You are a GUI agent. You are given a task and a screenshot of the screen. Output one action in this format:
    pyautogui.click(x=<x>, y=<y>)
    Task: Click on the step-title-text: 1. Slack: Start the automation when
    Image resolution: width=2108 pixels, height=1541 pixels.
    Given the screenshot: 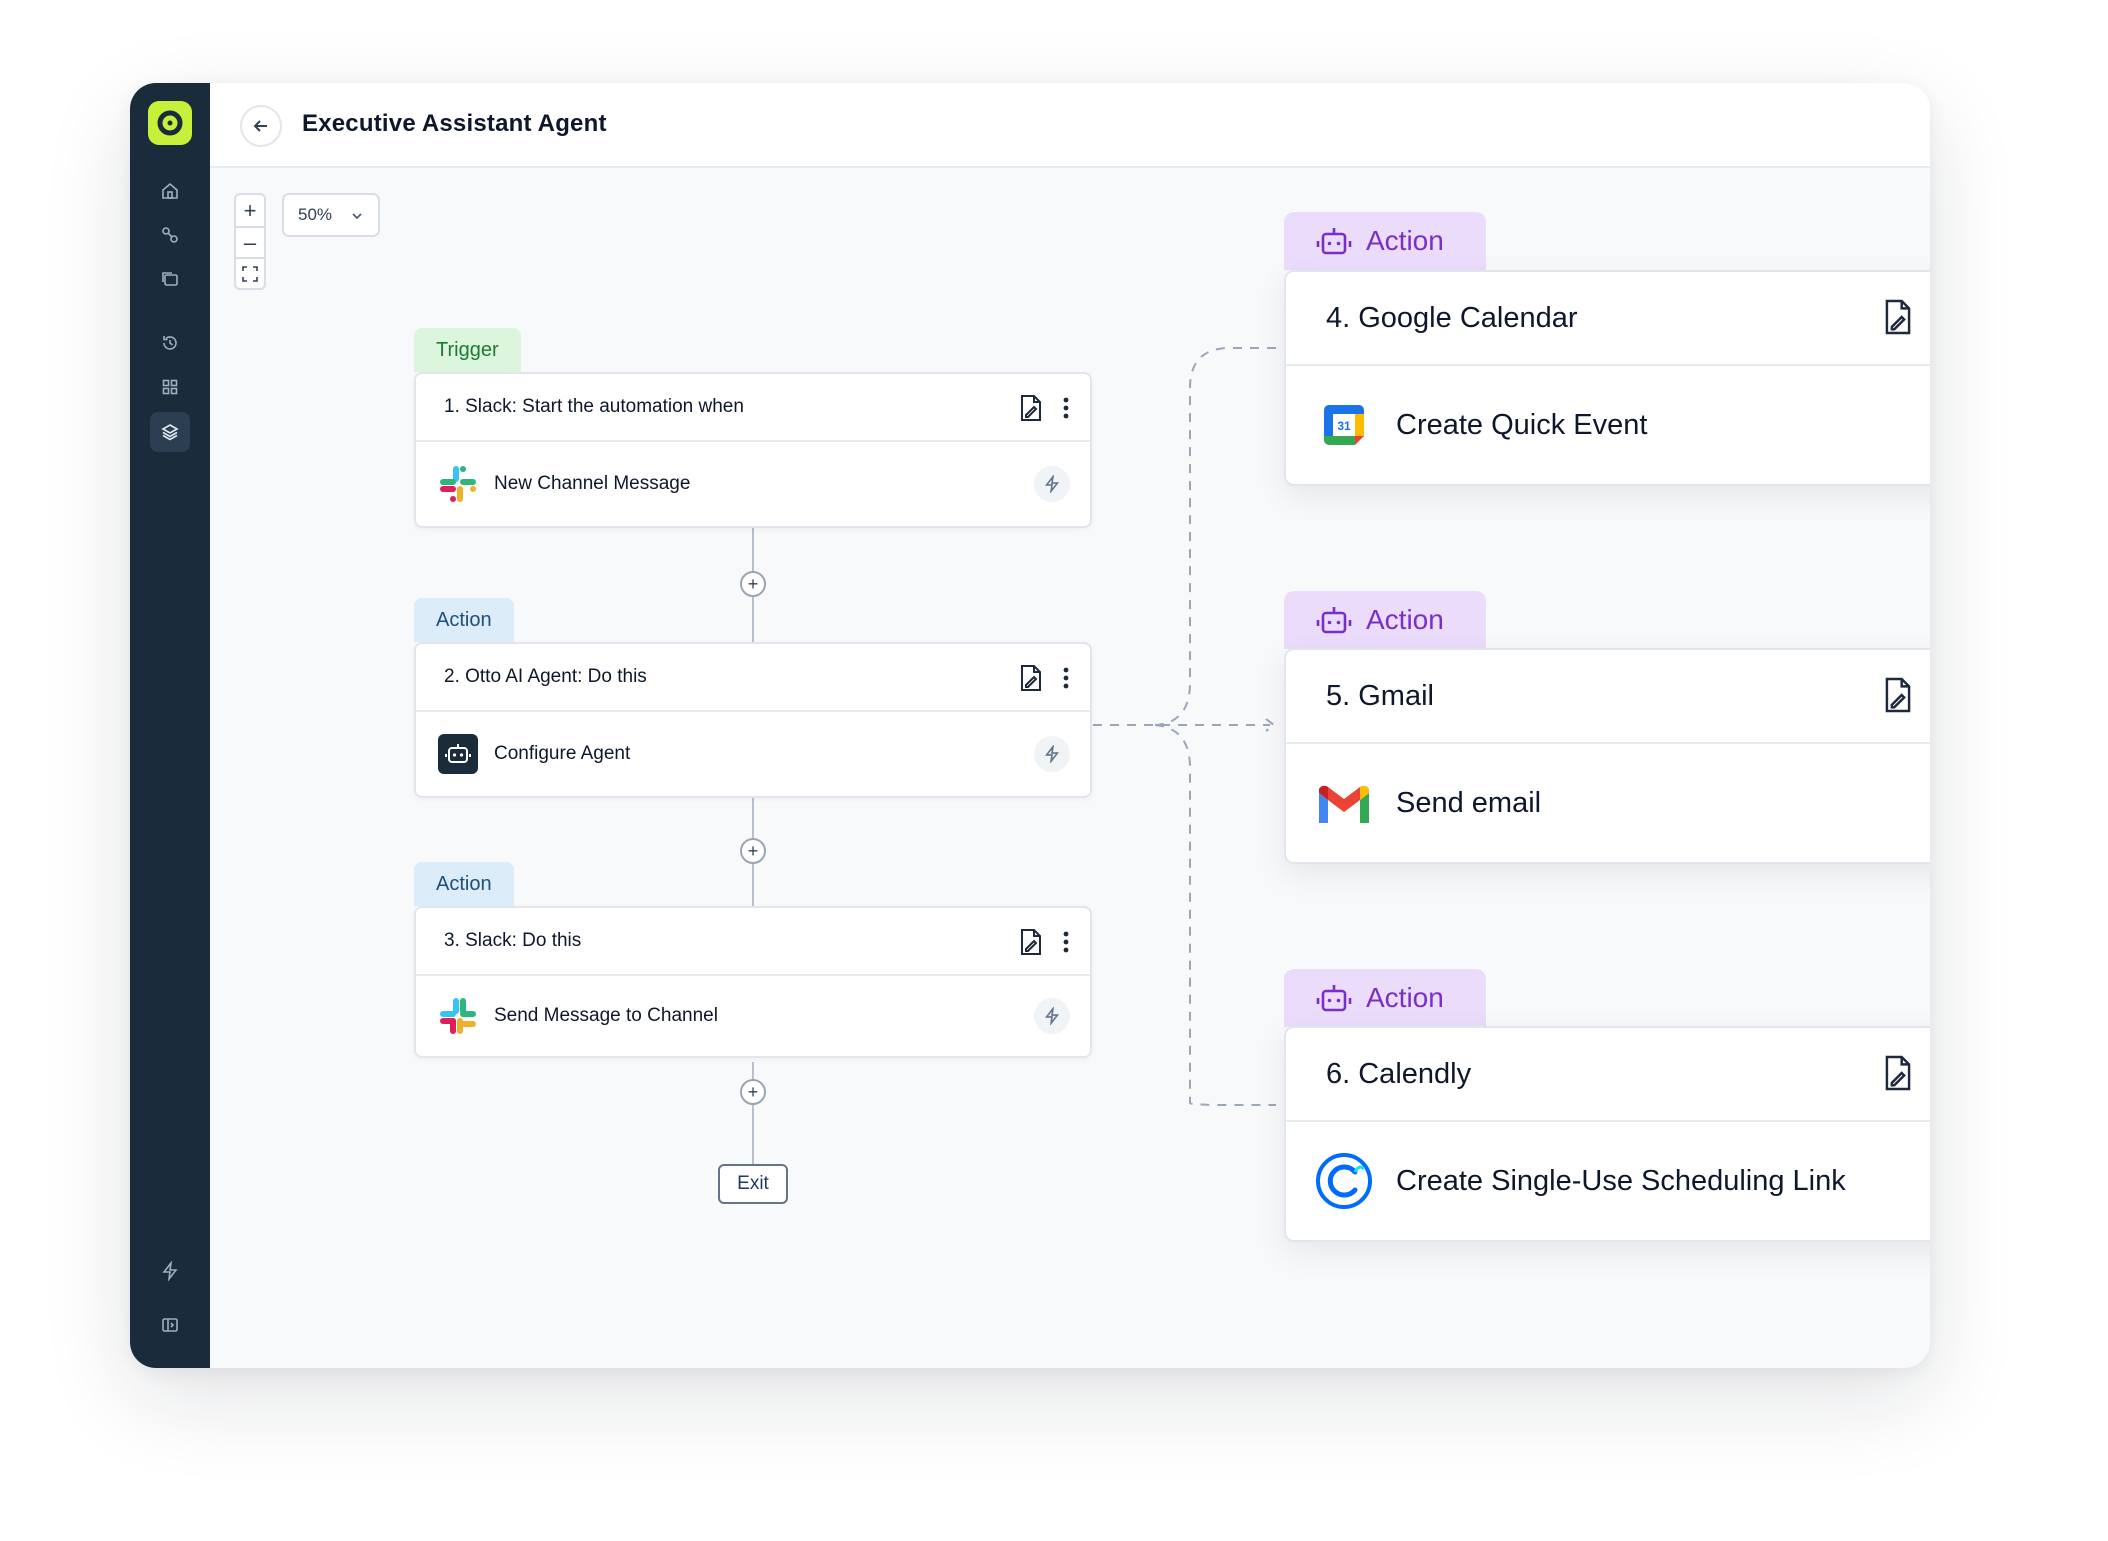 What is the action you would take?
    pyautogui.click(x=594, y=406)
    